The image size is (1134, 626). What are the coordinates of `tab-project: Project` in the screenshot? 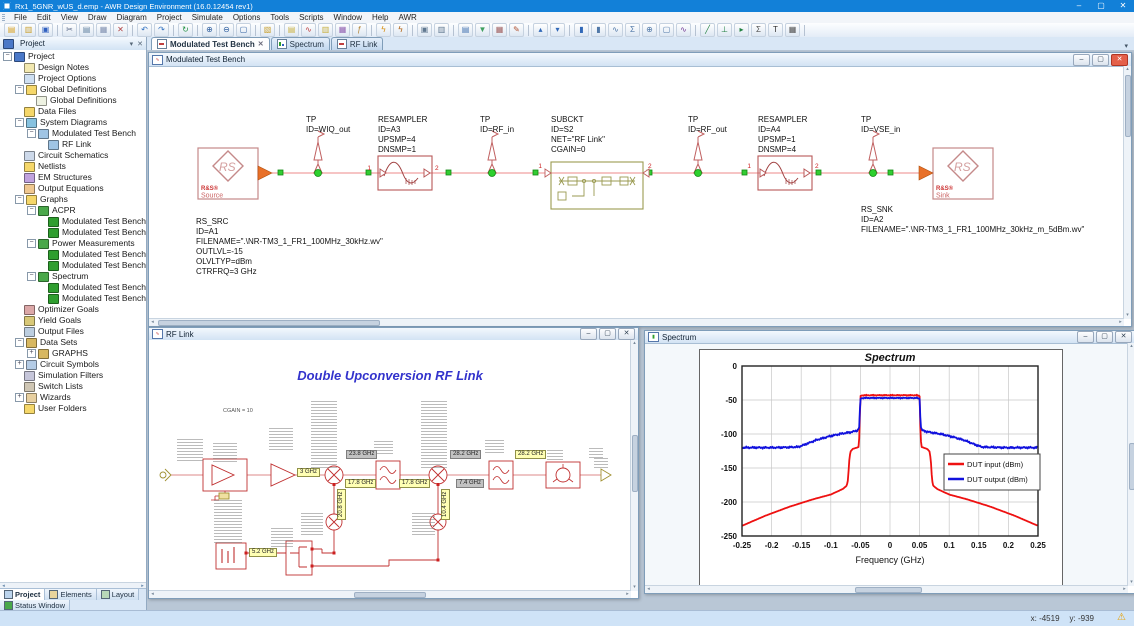 It's located at (23, 594).